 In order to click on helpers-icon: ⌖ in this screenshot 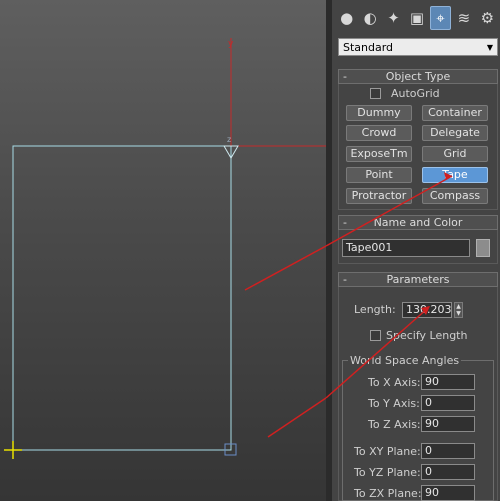, I will do `click(440, 18)`.